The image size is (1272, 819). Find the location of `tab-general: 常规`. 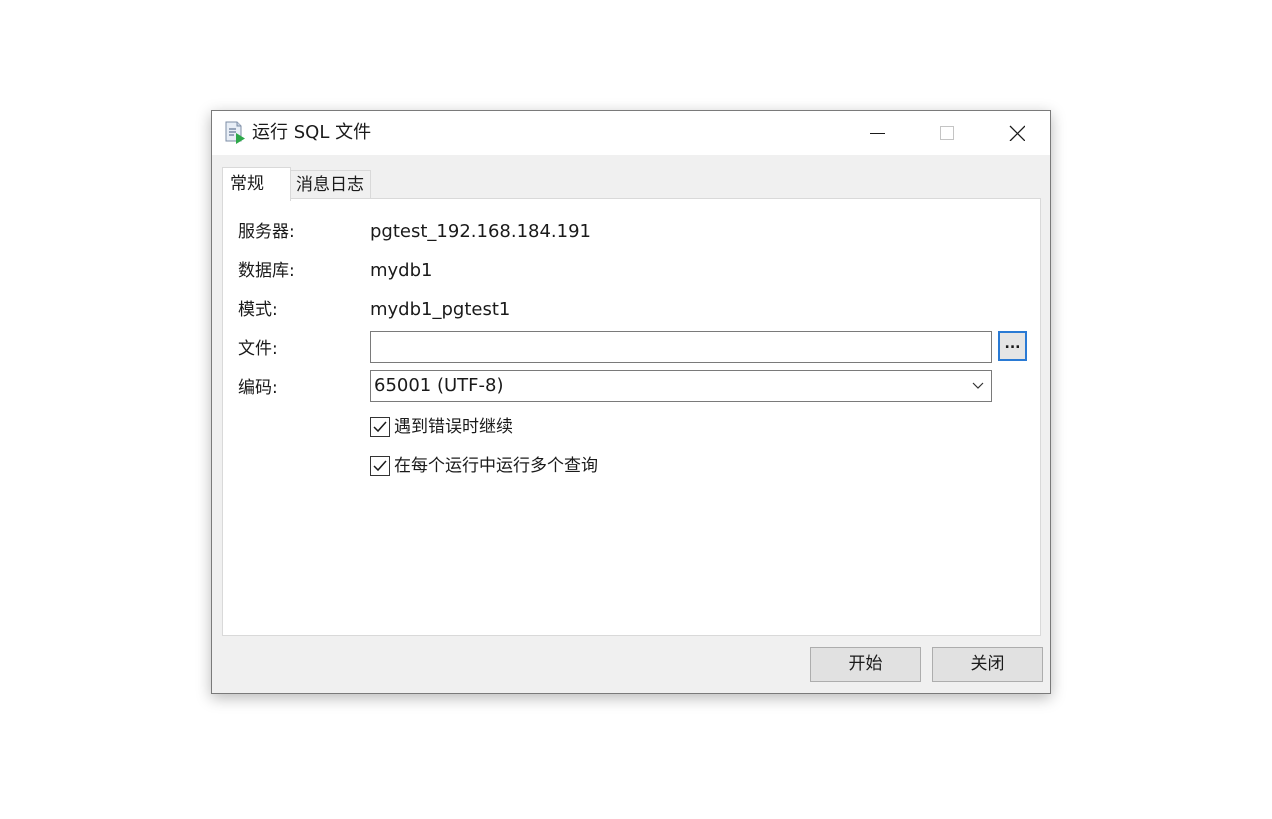

tab-general: 常规 is located at coordinates (256, 184).